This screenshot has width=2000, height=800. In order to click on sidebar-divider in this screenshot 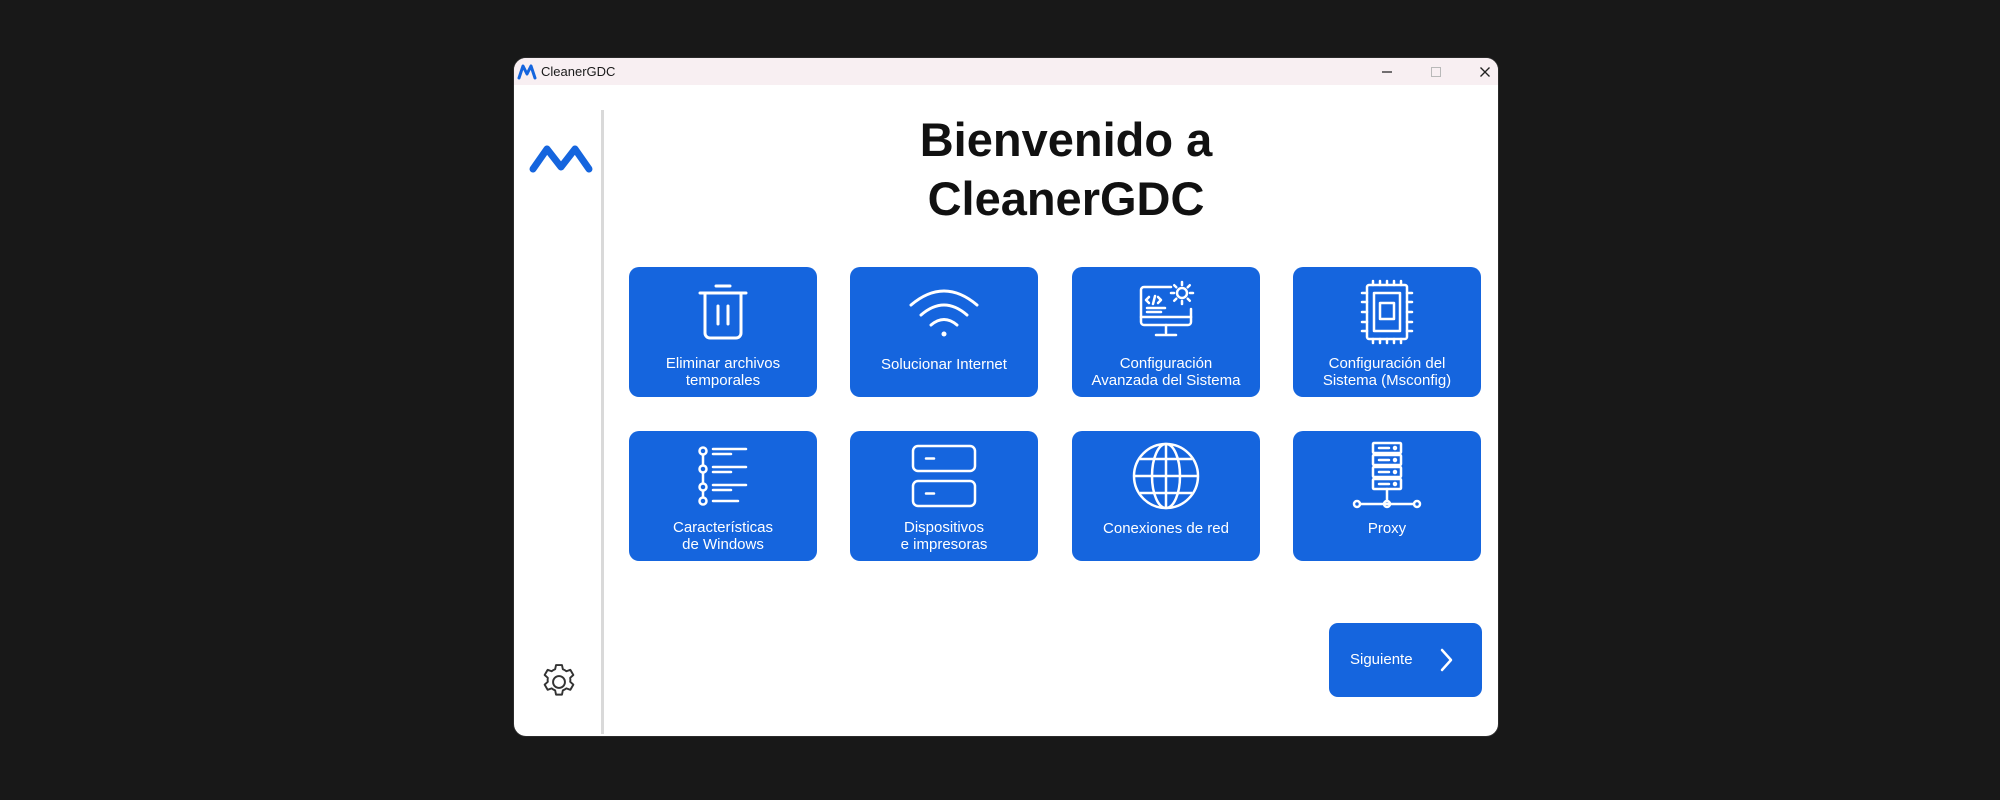, I will do `click(602, 422)`.